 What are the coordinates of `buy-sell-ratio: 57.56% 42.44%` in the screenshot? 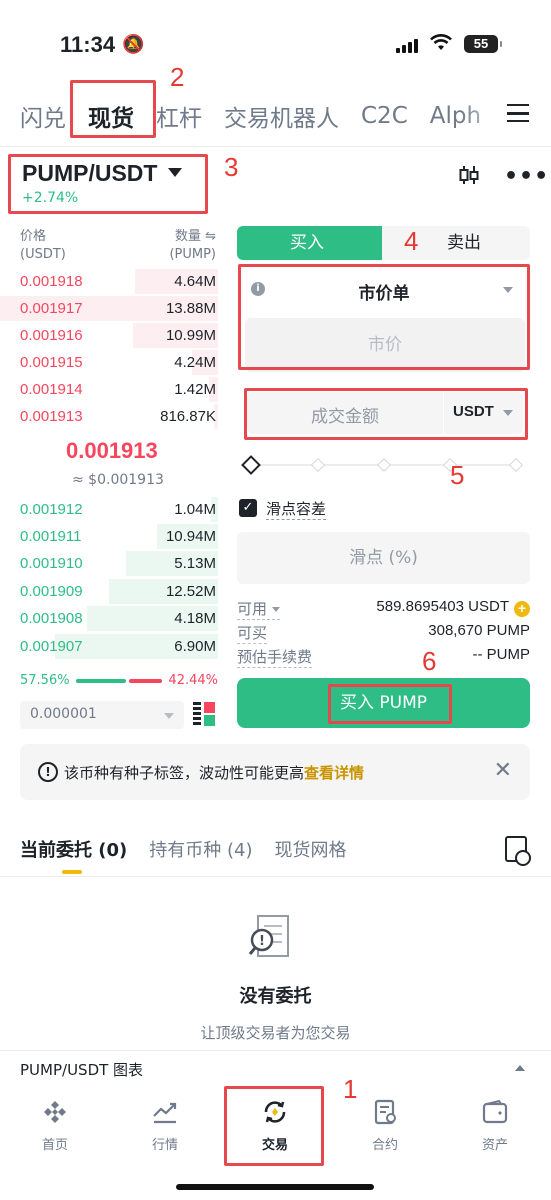 It's located at (119, 681).